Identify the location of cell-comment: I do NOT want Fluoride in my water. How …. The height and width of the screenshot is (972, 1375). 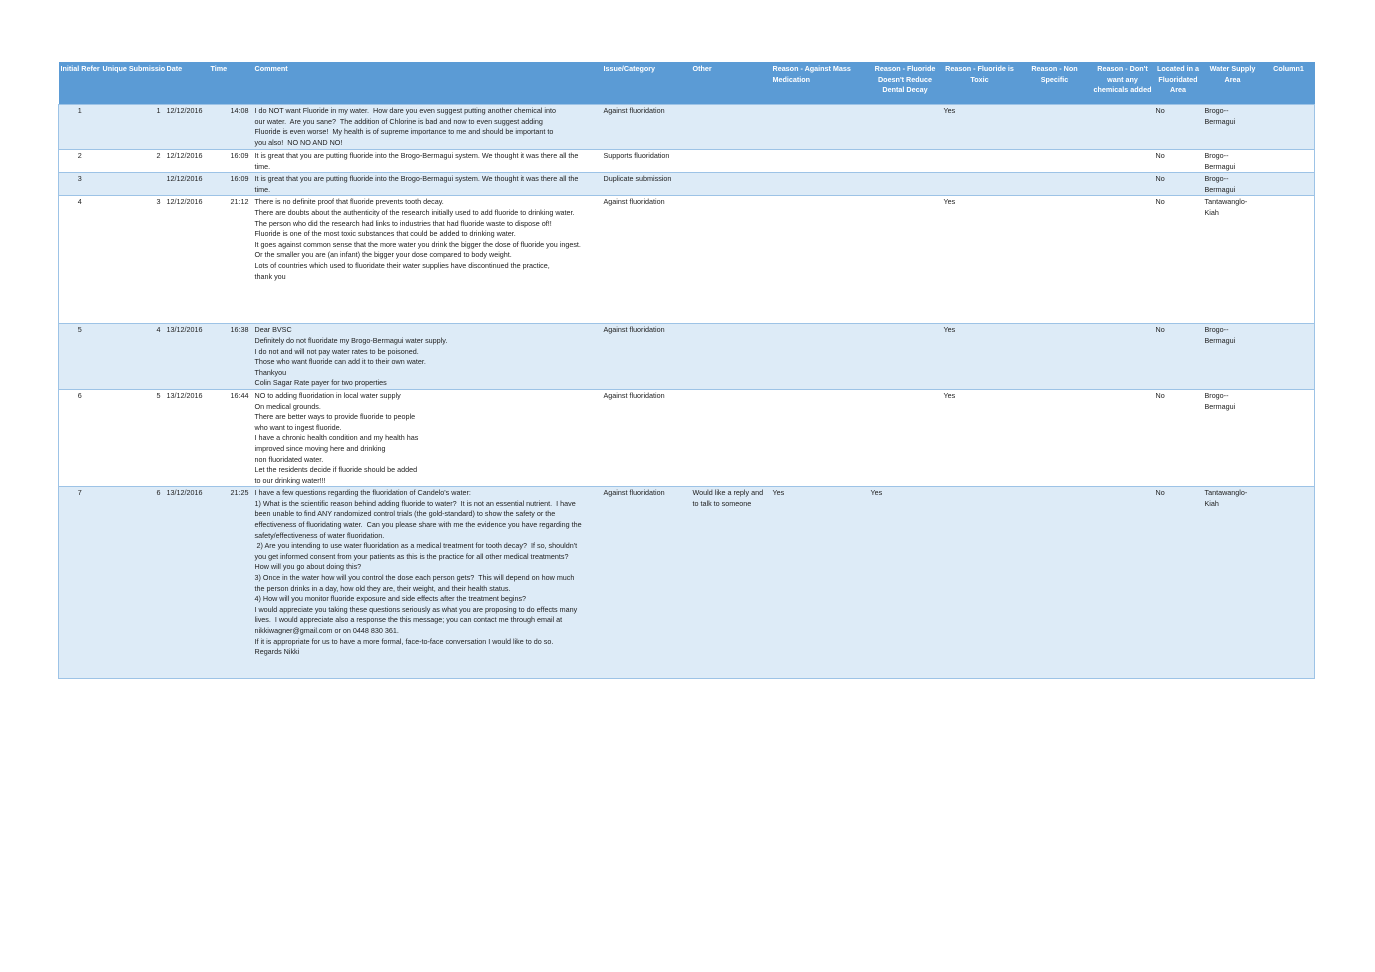
(427, 127).